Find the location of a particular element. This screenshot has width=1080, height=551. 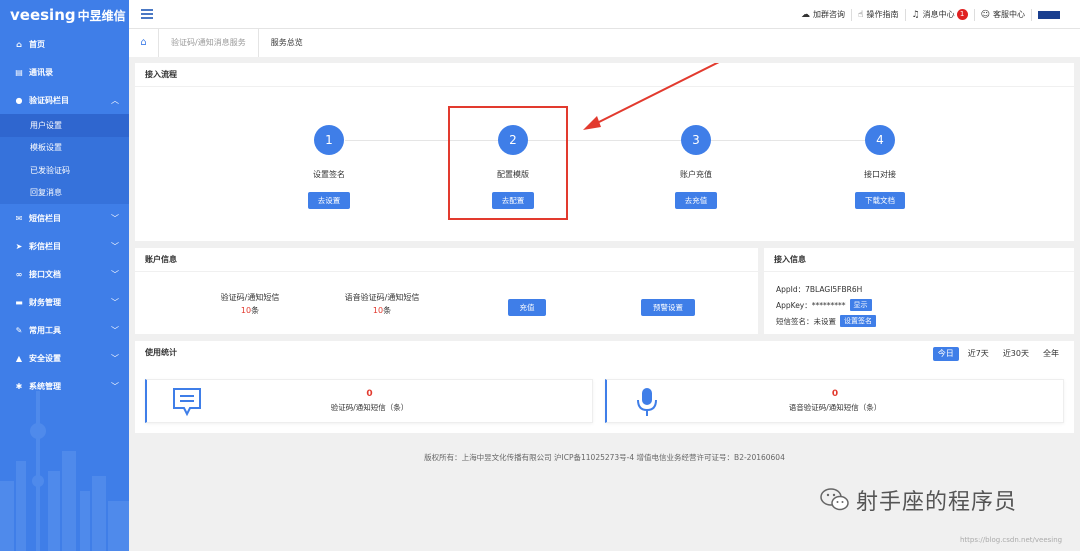

watermark-text: 射手座的程序员 is located at coordinates (937, 502).